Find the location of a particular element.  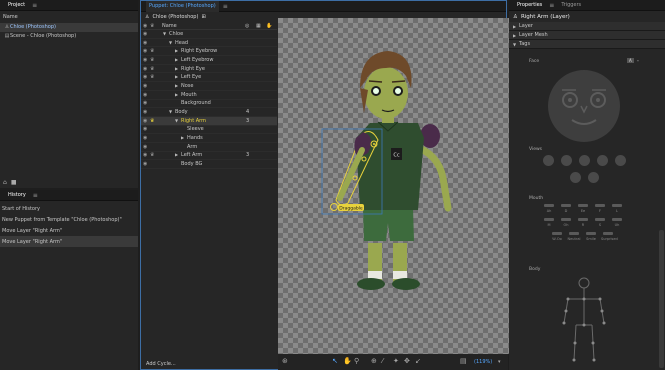

handle-tool-icon: ↙ is located at coordinates (418, 361).